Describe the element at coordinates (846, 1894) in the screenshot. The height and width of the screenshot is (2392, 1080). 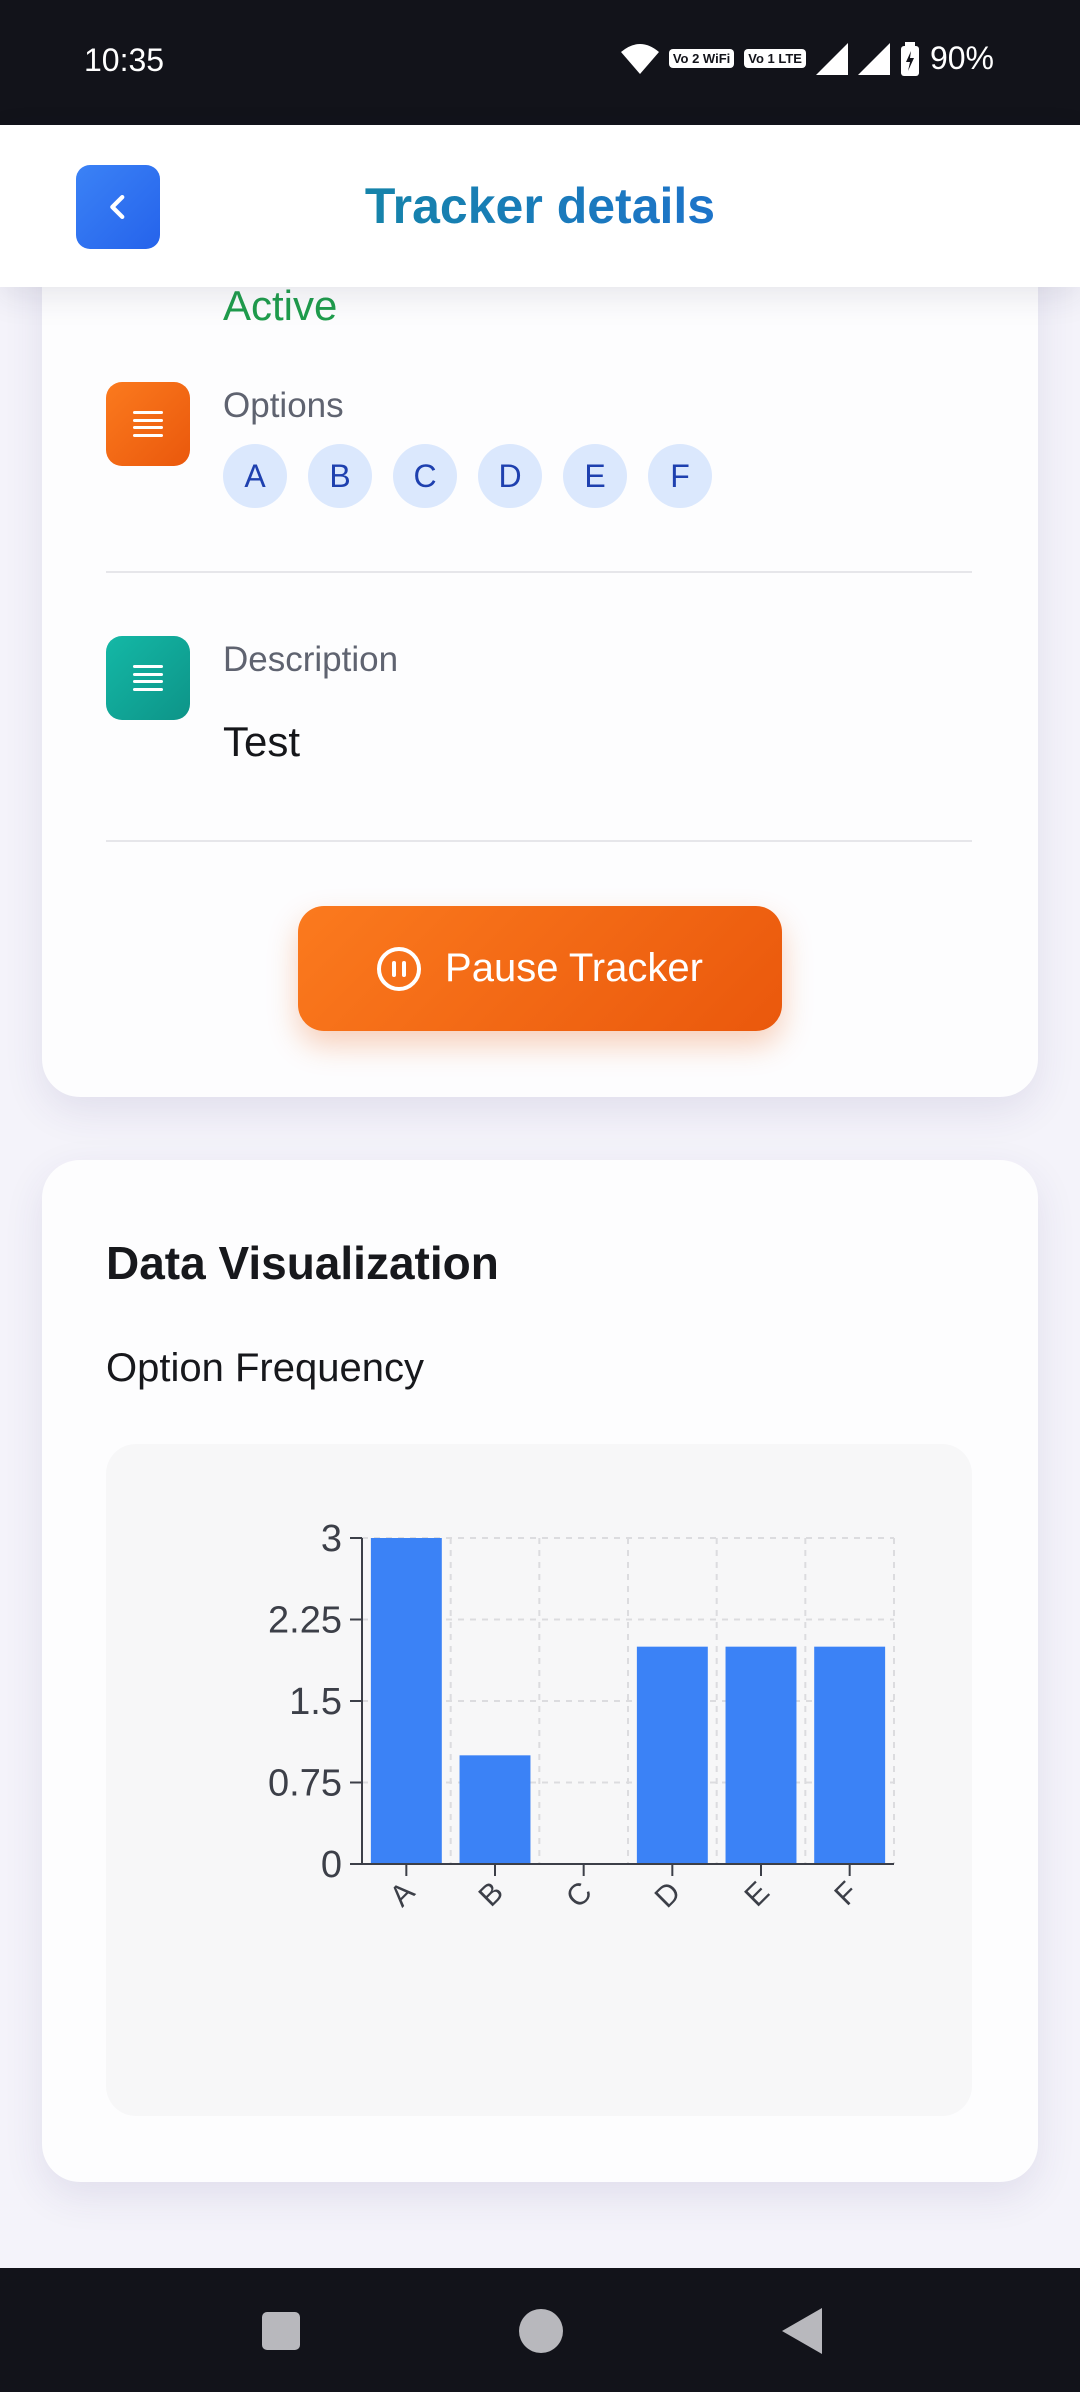
I see `x-tick-label: F` at that location.